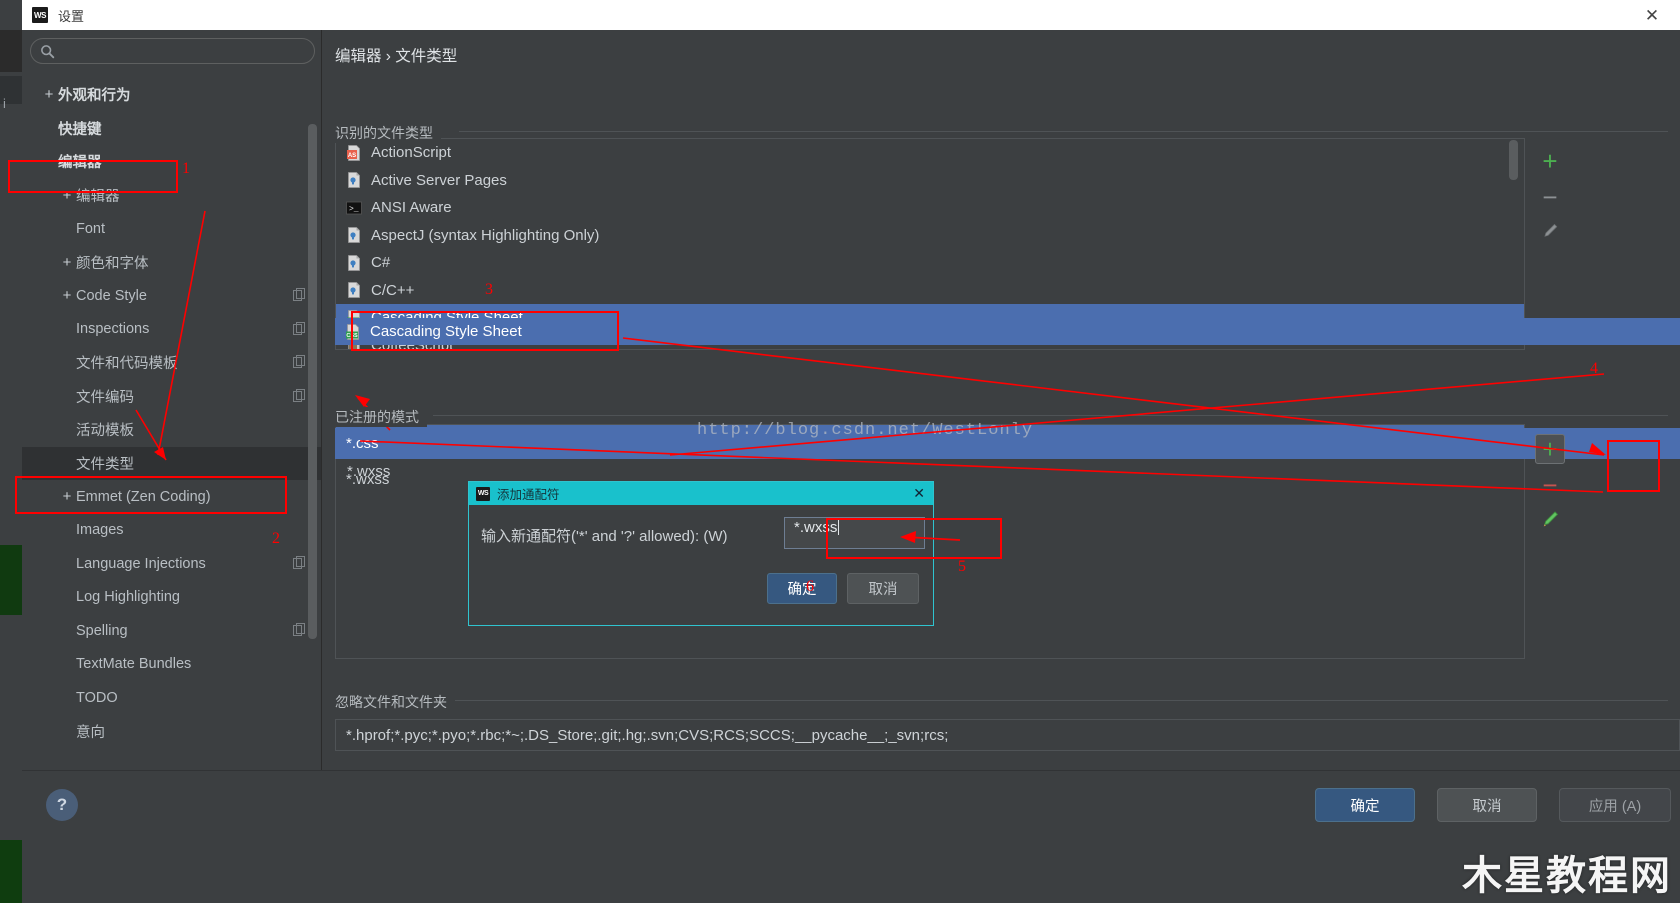 The width and height of the screenshot is (1680, 903). Describe the element at coordinates (171, 430) in the screenshot. I see `sidebar-item-10: 活动模板` at that location.